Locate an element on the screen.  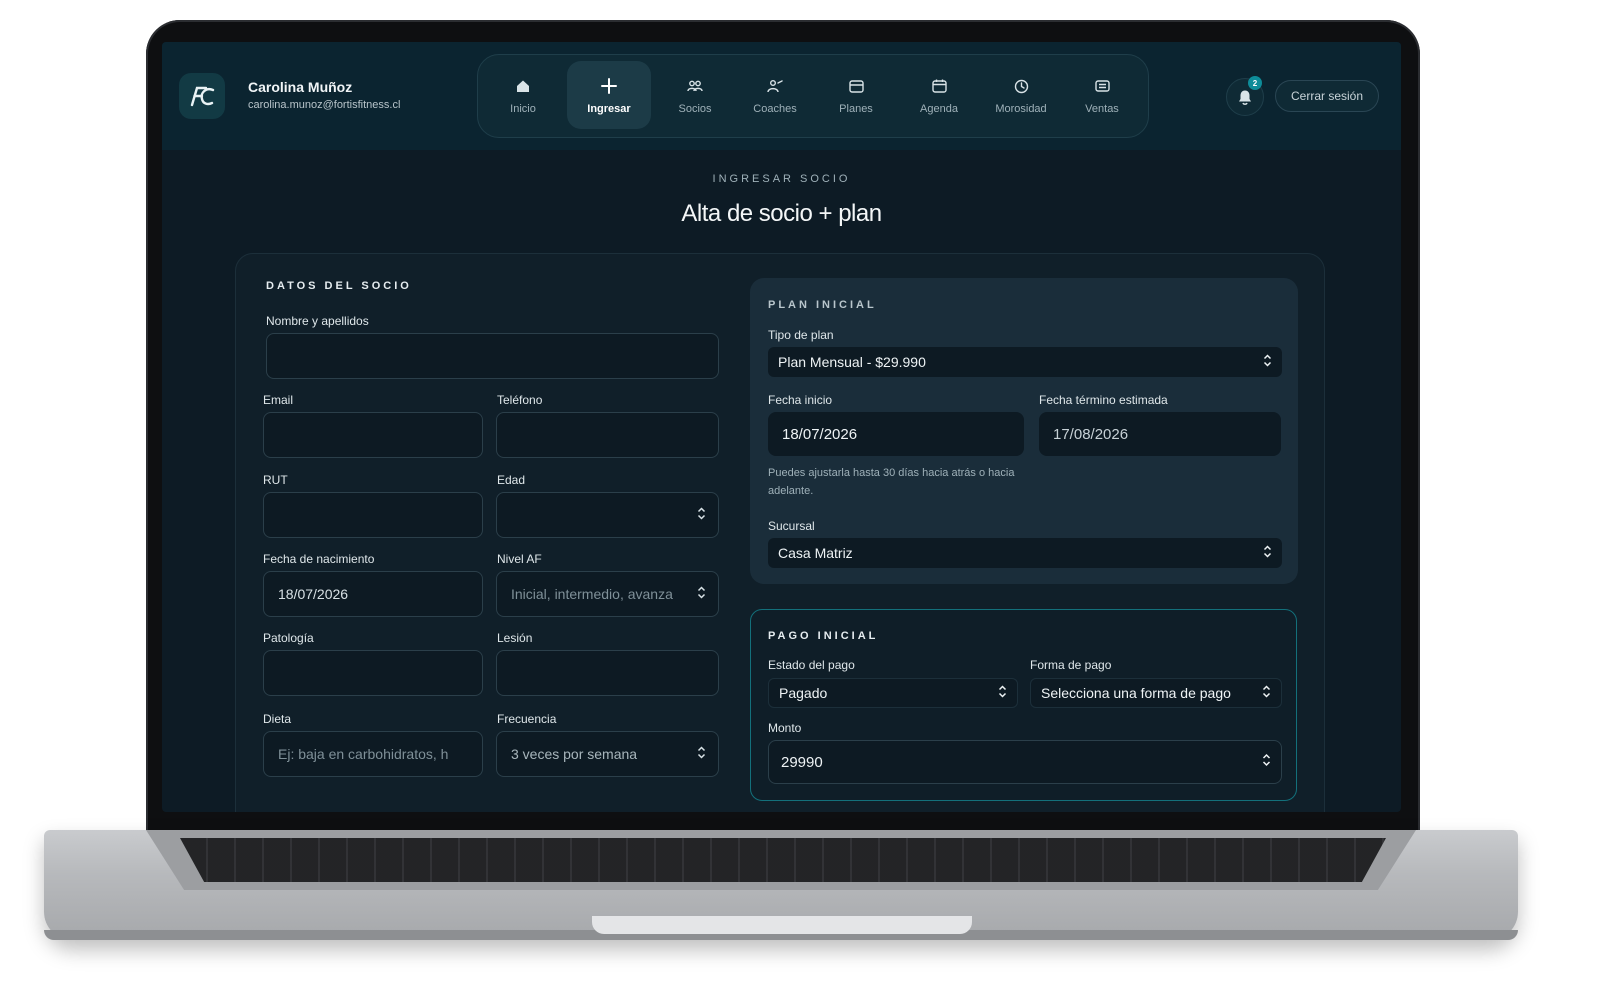
nav-item-coaches: Coaches is located at coordinates (775, 95).